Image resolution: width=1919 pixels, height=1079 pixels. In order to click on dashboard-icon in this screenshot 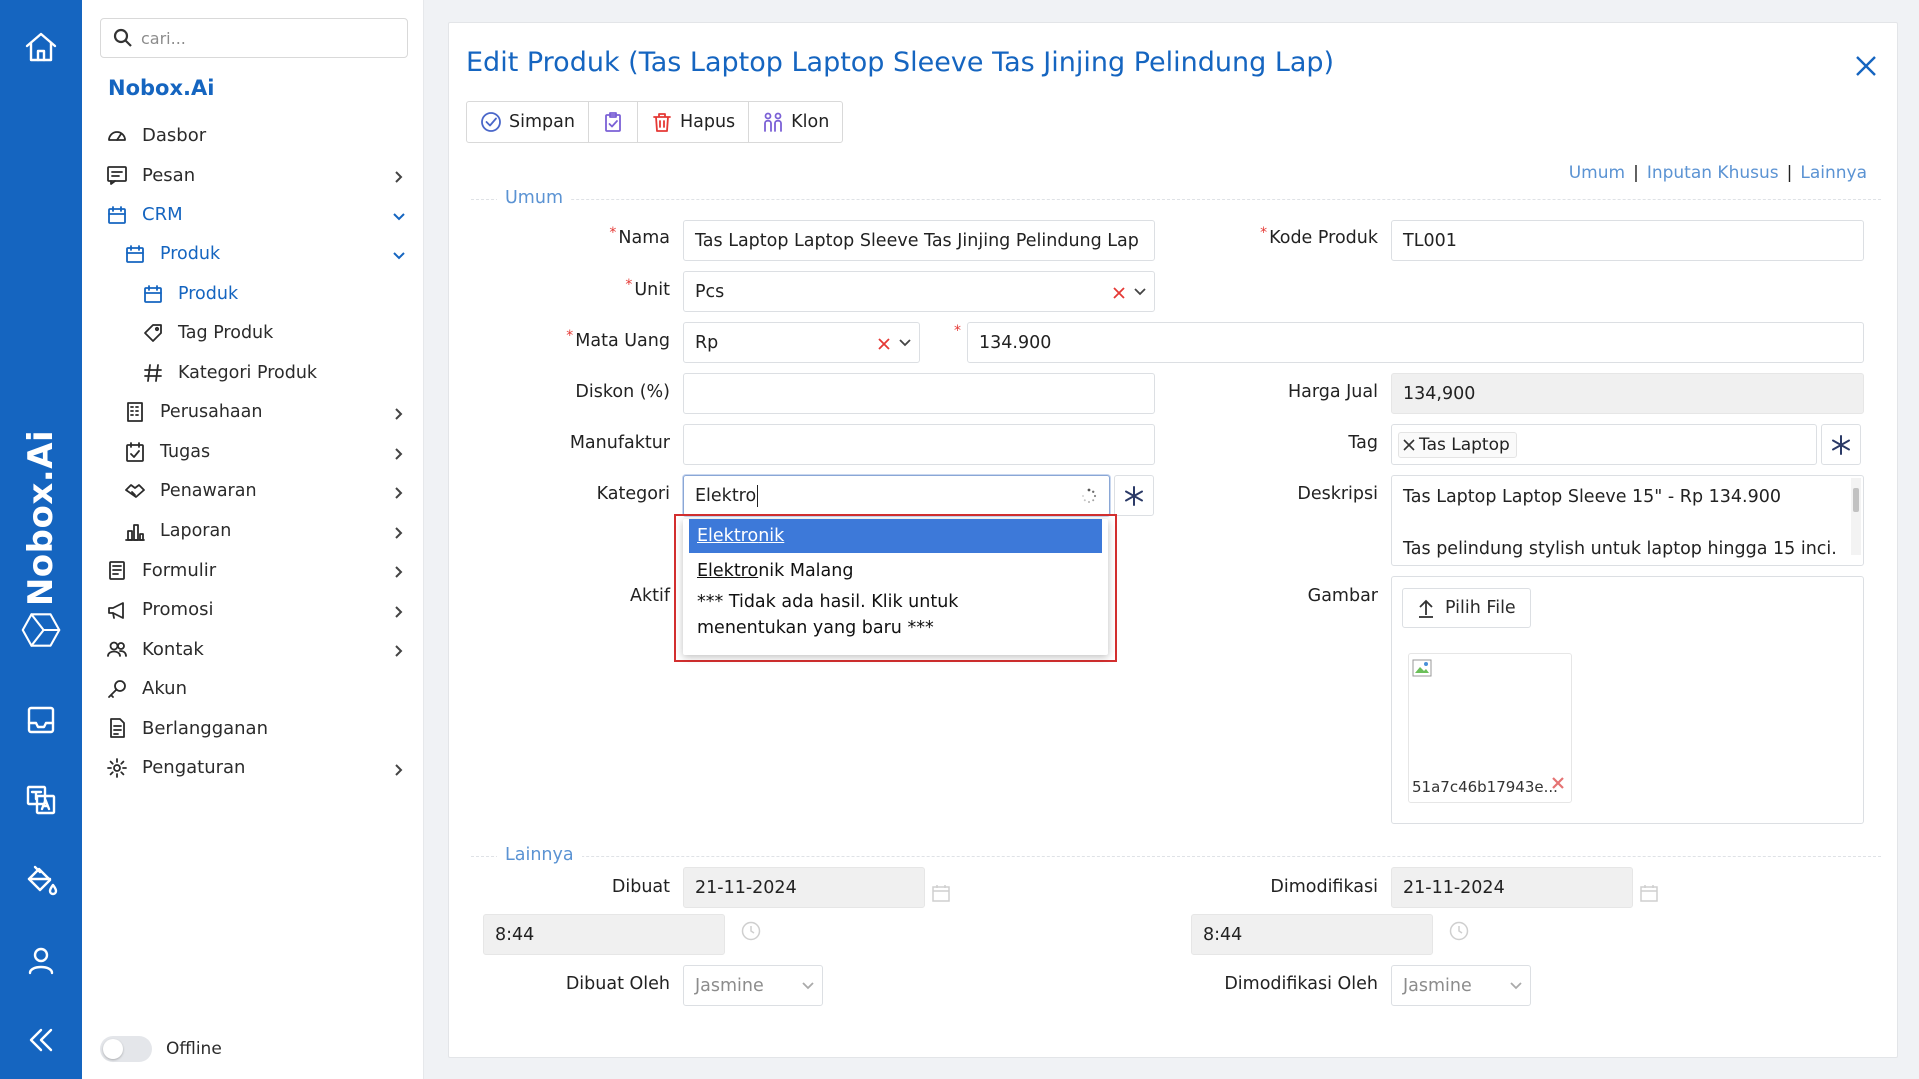, I will do `click(117, 136)`.